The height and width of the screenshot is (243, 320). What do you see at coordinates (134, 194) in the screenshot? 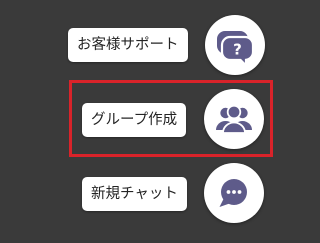
I see `new-chat-label: 新規チャット` at bounding box center [134, 194].